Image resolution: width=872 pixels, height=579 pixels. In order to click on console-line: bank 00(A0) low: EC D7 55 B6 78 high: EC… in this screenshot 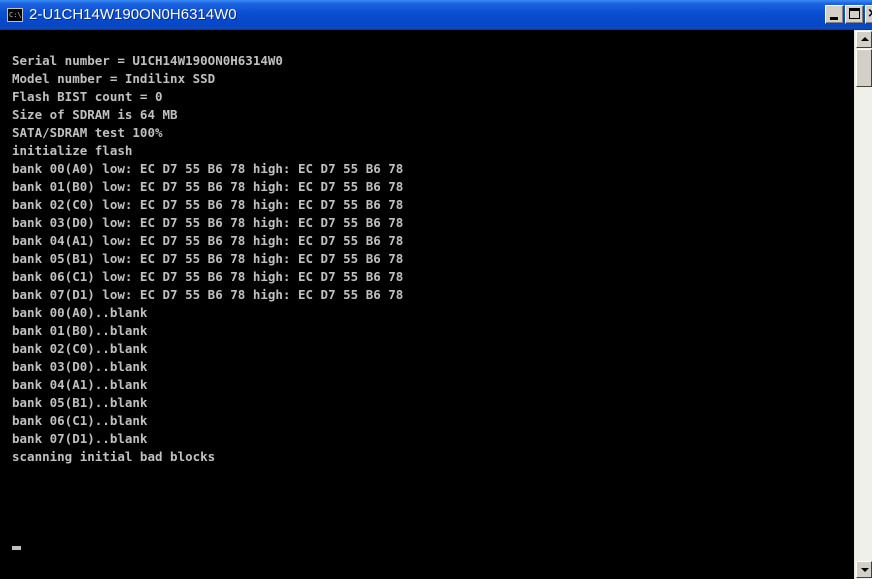, I will do `click(208, 168)`.